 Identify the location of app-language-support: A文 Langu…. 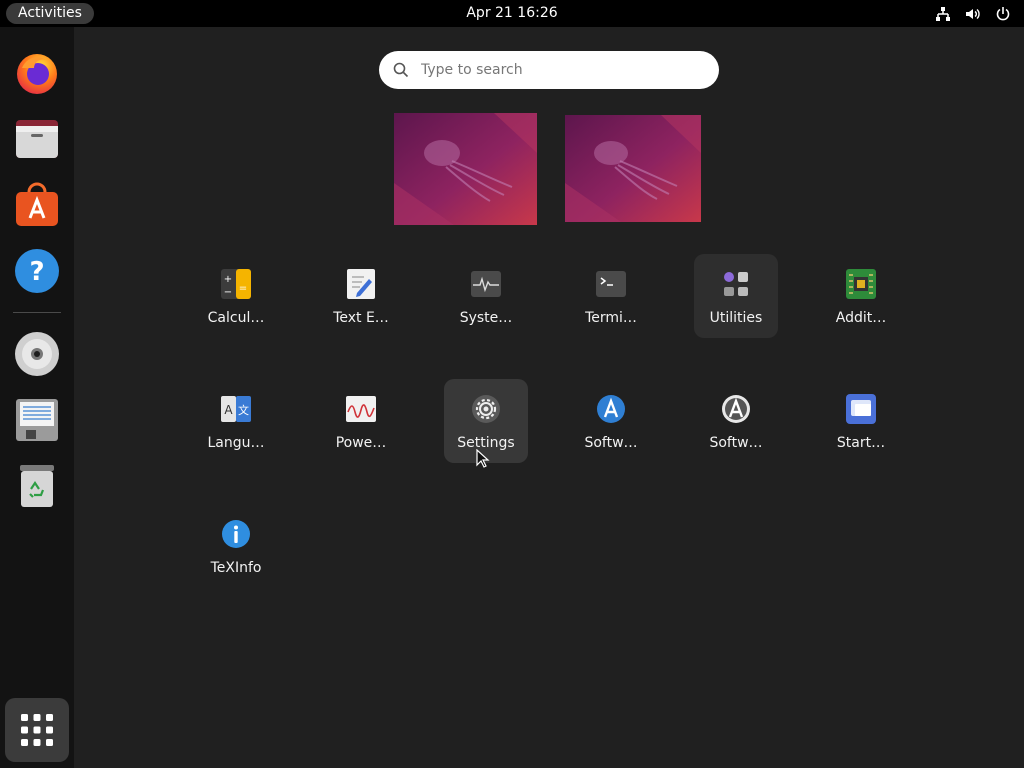
(236, 421).